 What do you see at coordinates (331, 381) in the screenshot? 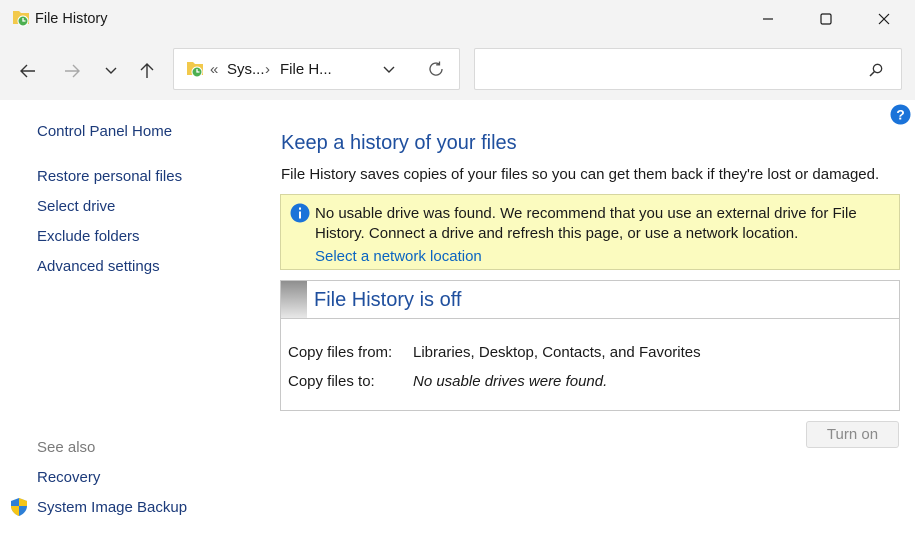
I see `copy-to-label: Copy files to:` at bounding box center [331, 381].